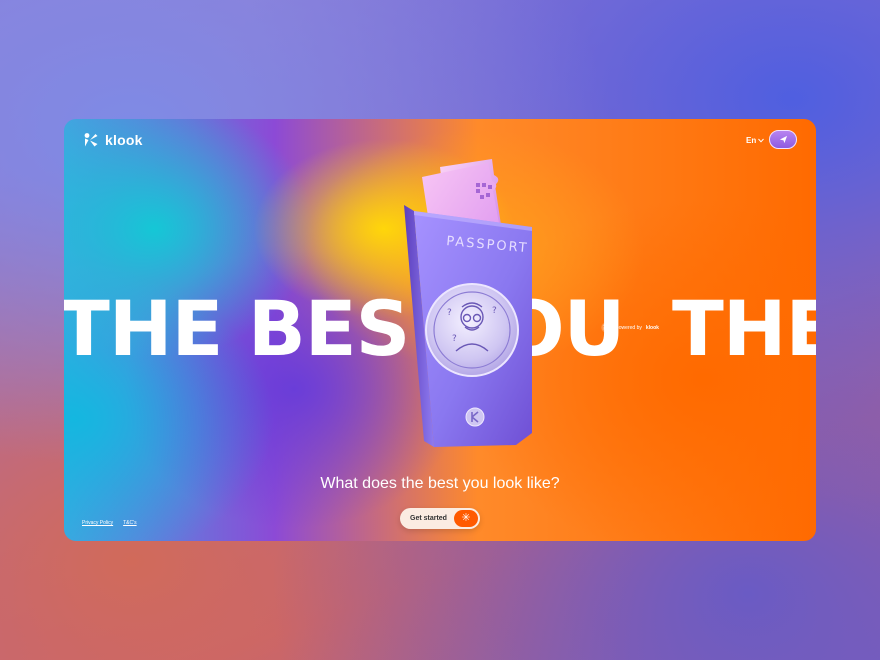 Image resolution: width=880 pixels, height=660 pixels. I want to click on language-selector: En, so click(755, 140).